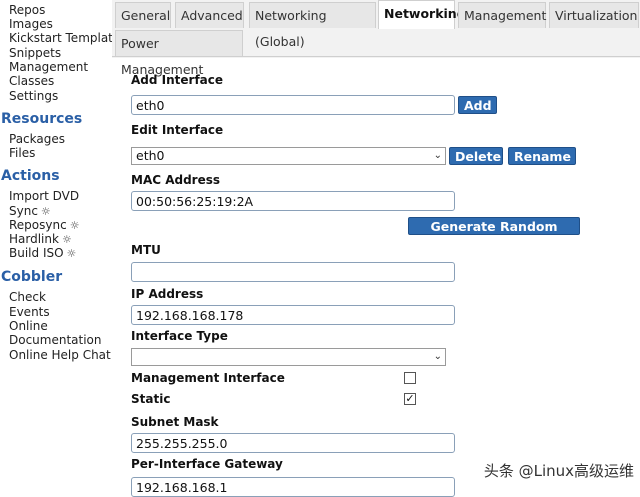 This screenshot has width=640, height=497. I want to click on sidebar-item-online-documentation: Online Documentation, so click(55, 333).